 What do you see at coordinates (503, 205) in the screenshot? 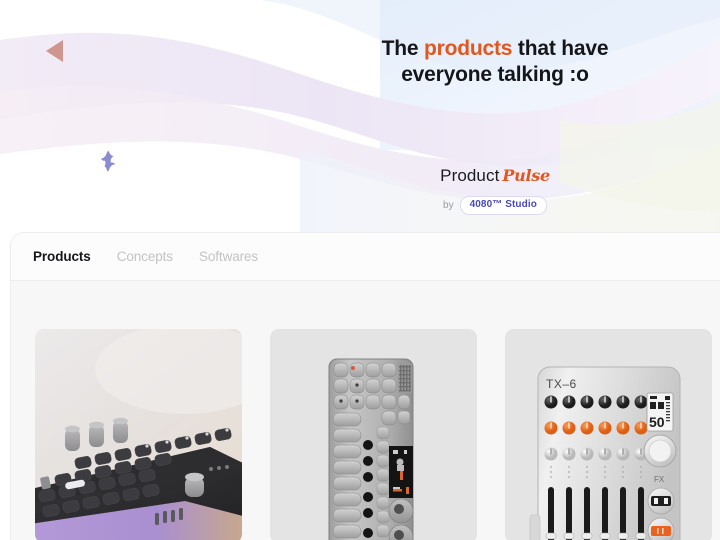
I see `studio-badge: 4080™ Studio` at bounding box center [503, 205].